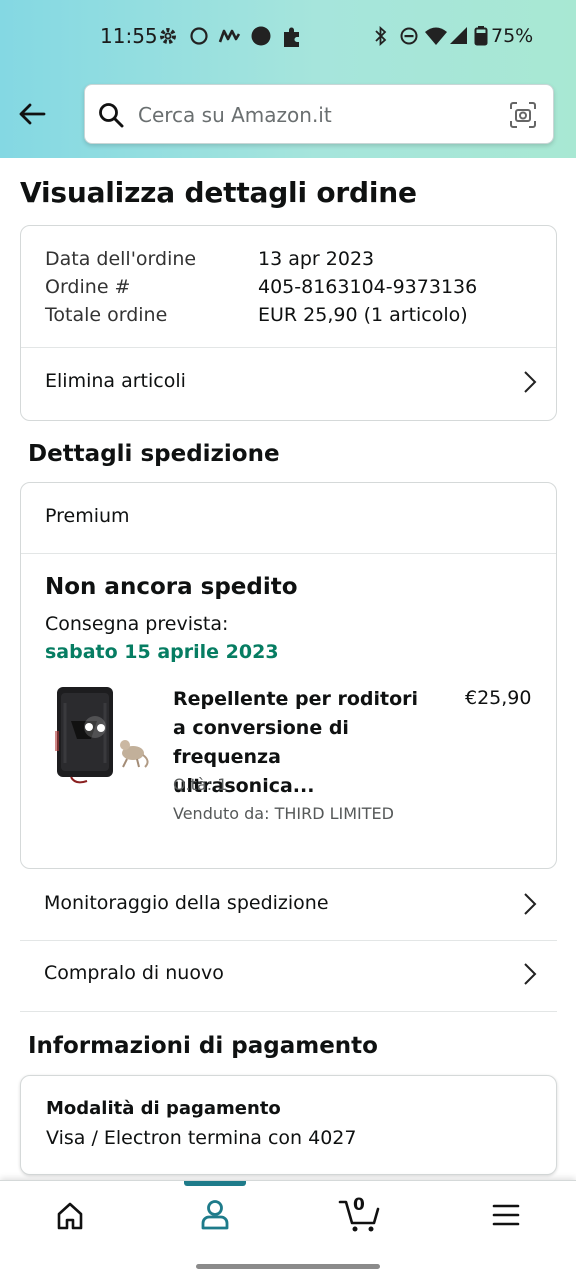 This screenshot has height=1280, width=576. What do you see at coordinates (291, 37) in the screenshot?
I see `puzzle-icon` at bounding box center [291, 37].